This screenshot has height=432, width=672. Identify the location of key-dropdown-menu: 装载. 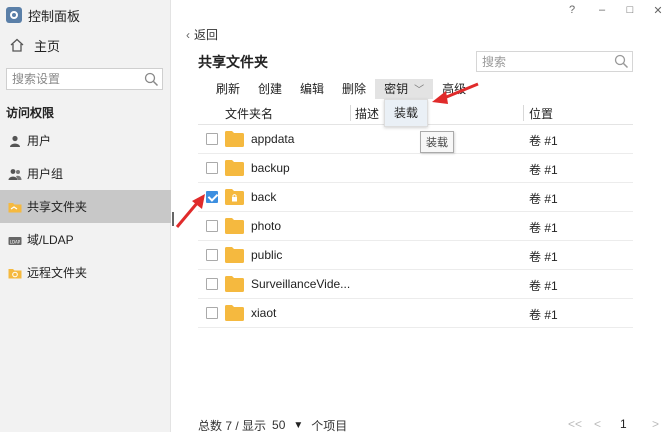
(406, 113).